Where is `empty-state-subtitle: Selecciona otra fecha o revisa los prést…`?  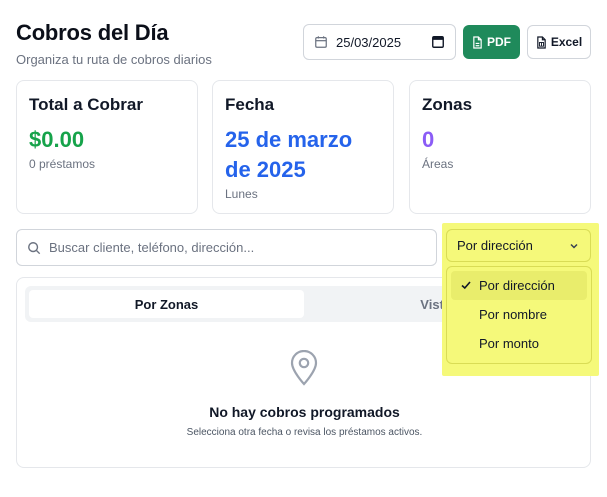 empty-state-subtitle: Selecciona otra fecha o revisa los prést… is located at coordinates (304, 432).